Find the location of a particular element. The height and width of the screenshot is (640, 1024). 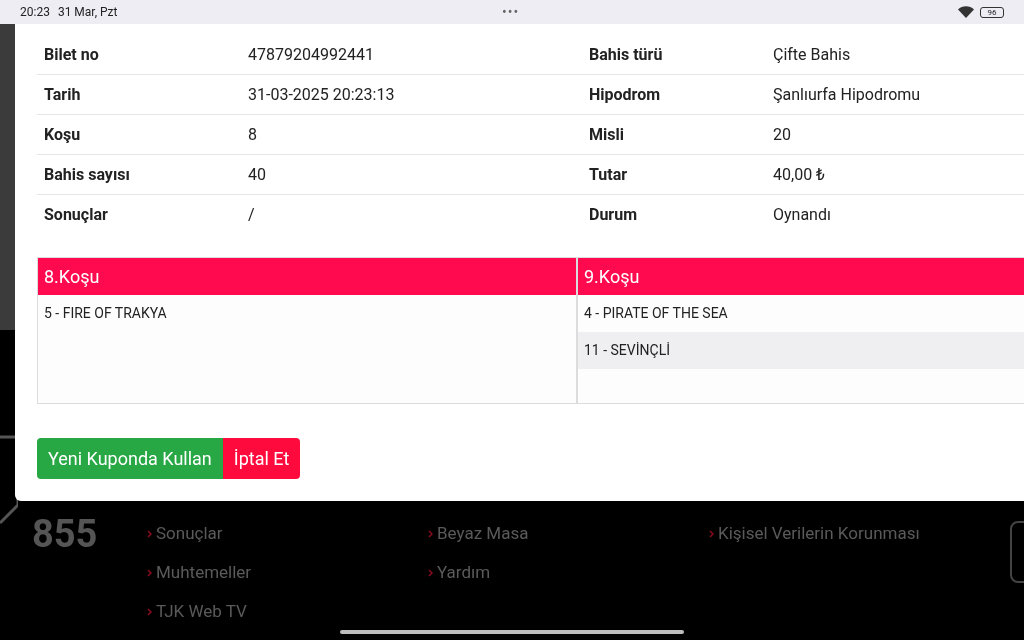

footer-link: Kişisel Verilerin Korunması is located at coordinates (814, 534).